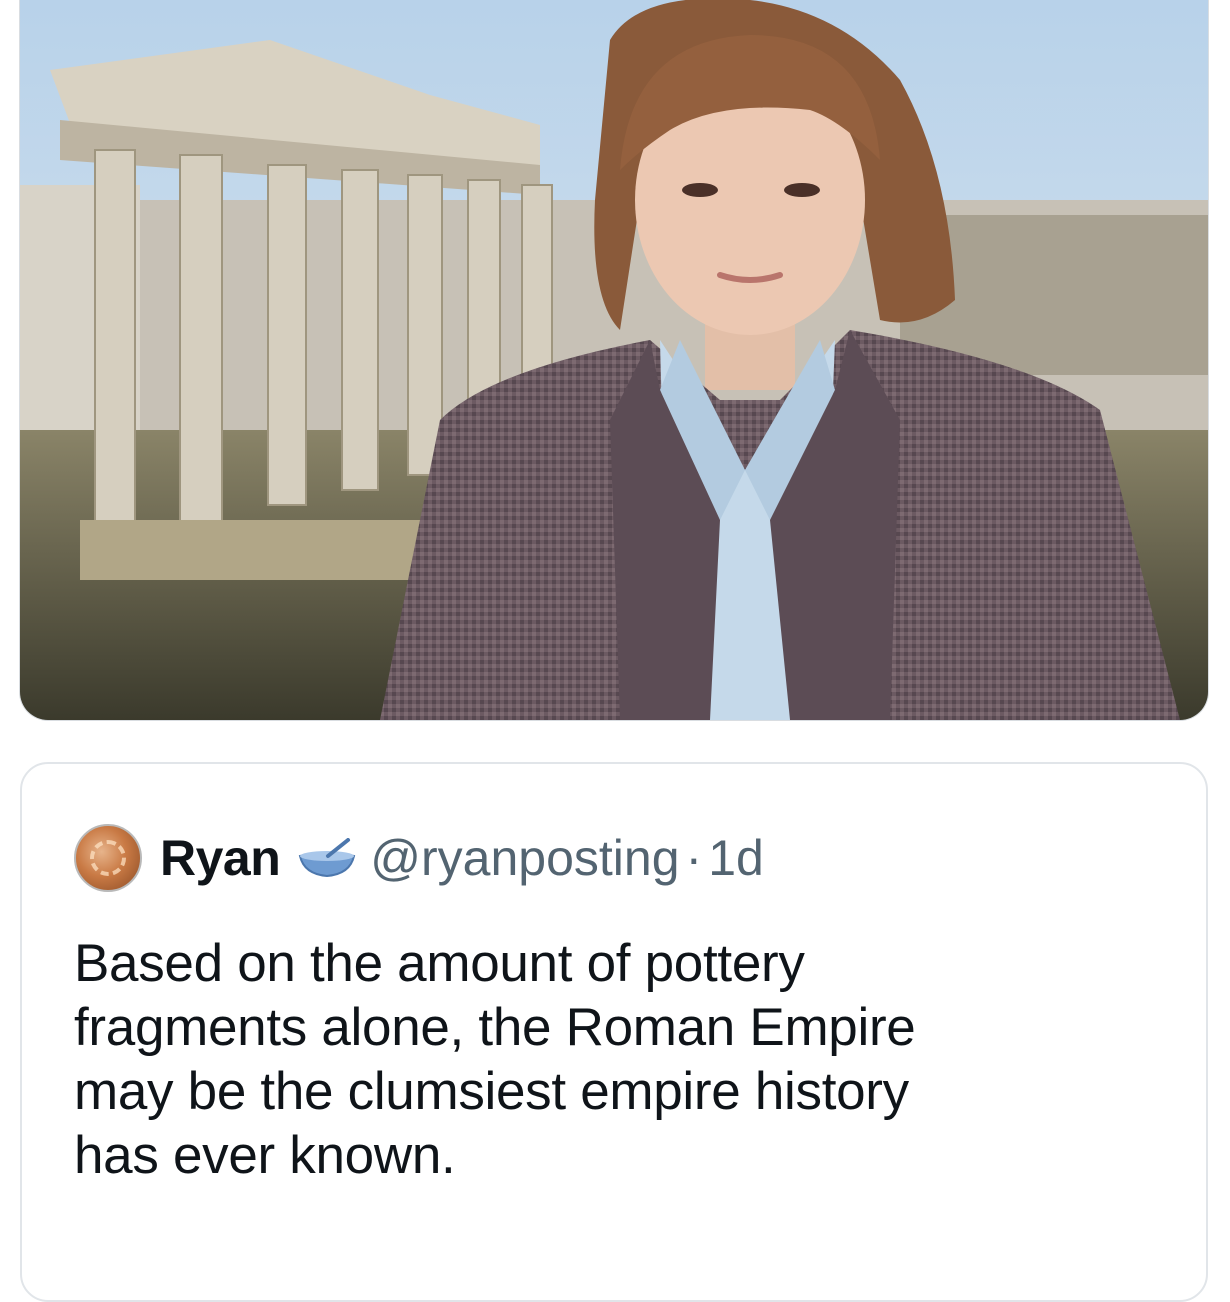  I want to click on bowl-with-spoon-icon, so click(327, 858).